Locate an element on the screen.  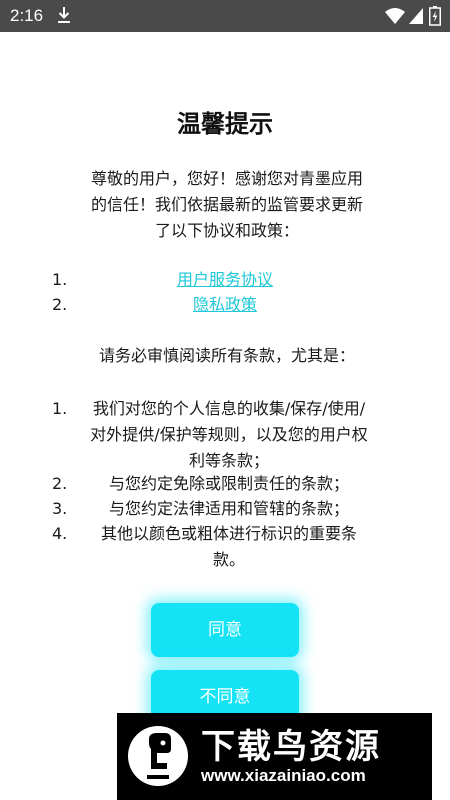
battery-icon is located at coordinates (435, 16).